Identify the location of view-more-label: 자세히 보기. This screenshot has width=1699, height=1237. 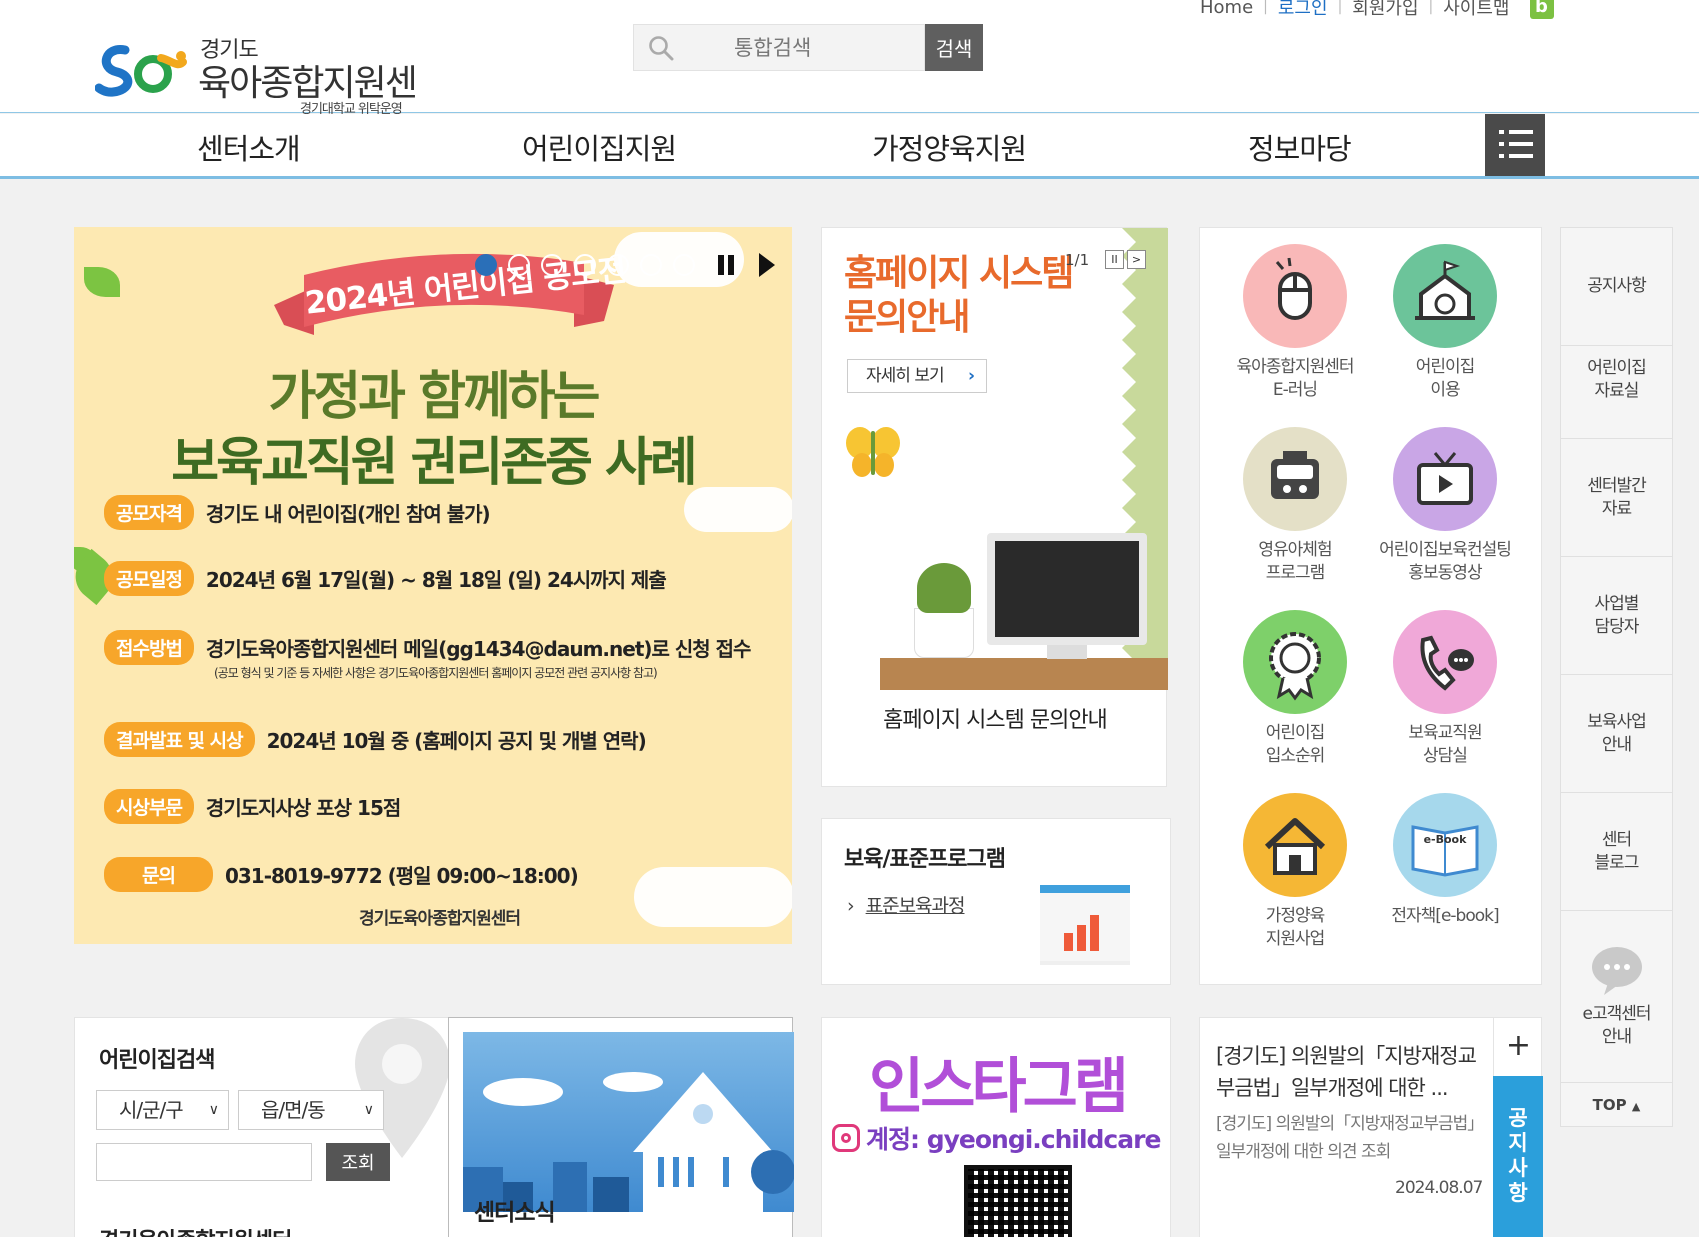
(905, 376).